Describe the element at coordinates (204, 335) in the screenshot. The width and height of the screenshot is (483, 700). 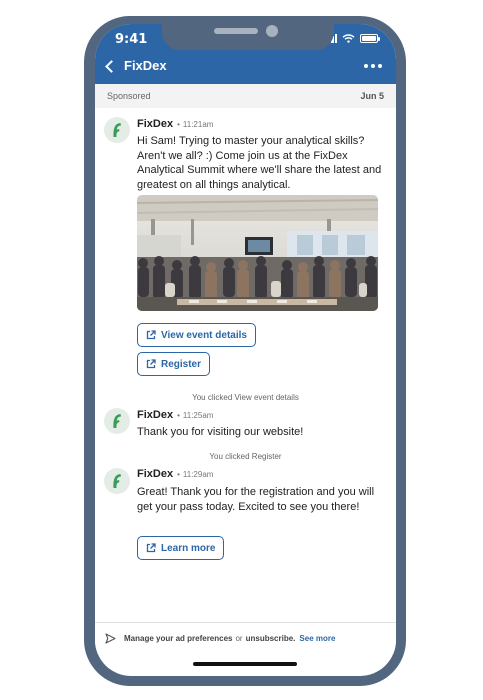
I see `view-event-details-label: View event details` at that location.